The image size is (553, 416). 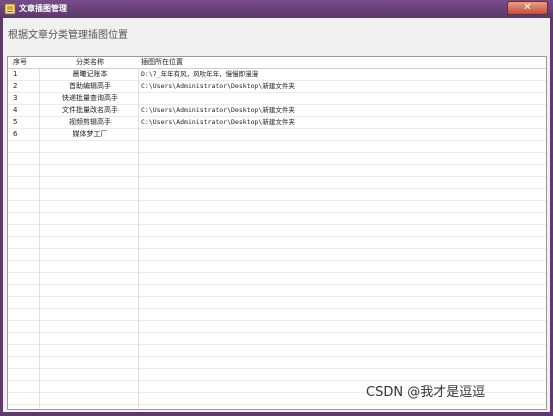 I want to click on column-header-index: 序号, so click(x=20, y=62).